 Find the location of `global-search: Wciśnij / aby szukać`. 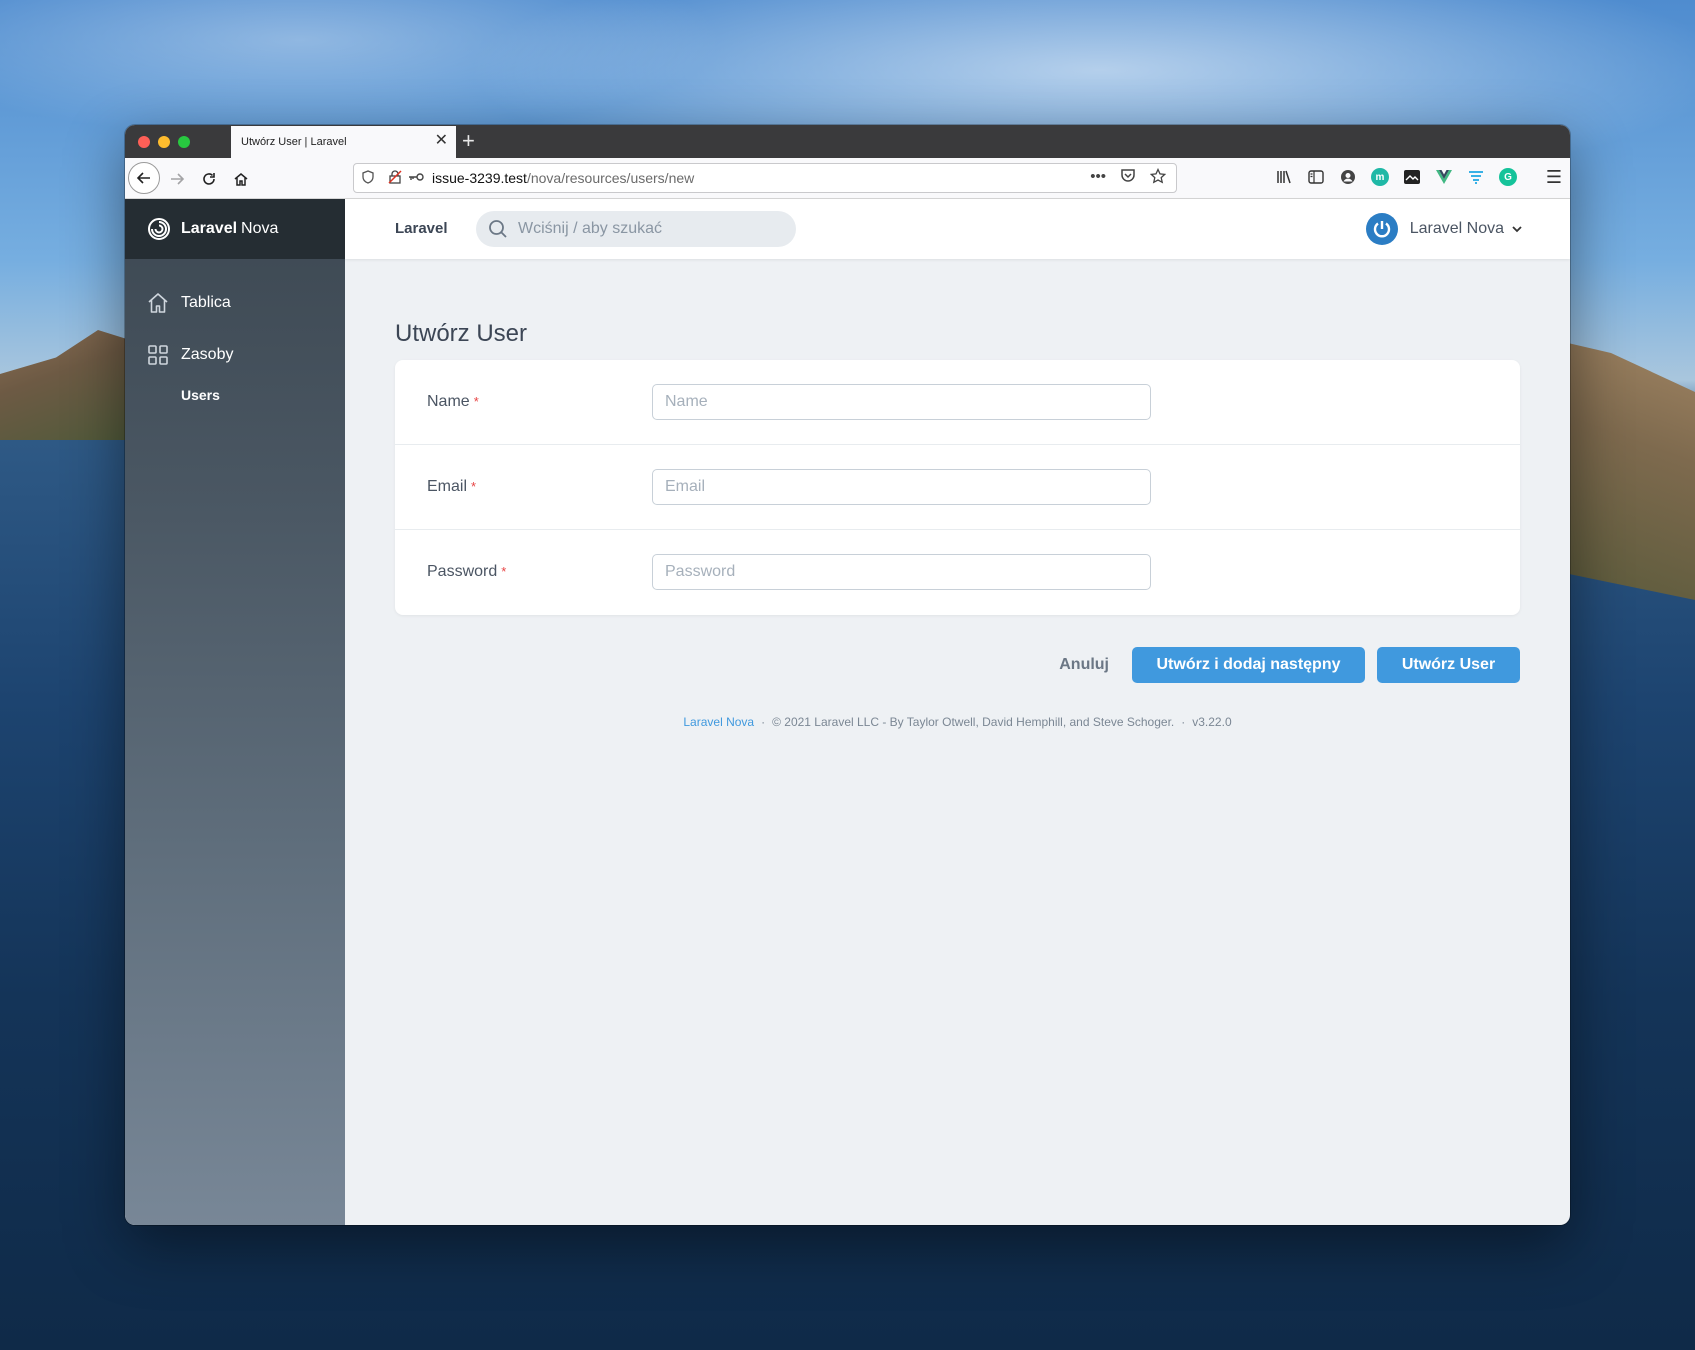

global-search: Wciśnij / aby szukać is located at coordinates (636, 229).